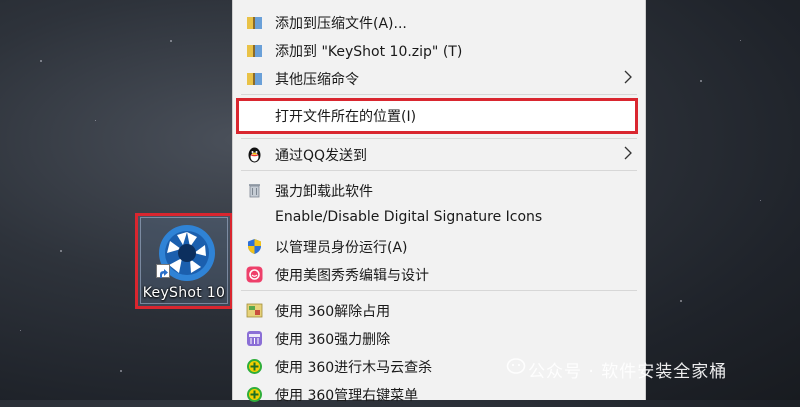 This screenshot has height=407, width=800. Describe the element at coordinates (437, 116) in the screenshot. I see `menu-item-open-file-location: 打开文件所在的位置(I)` at that location.